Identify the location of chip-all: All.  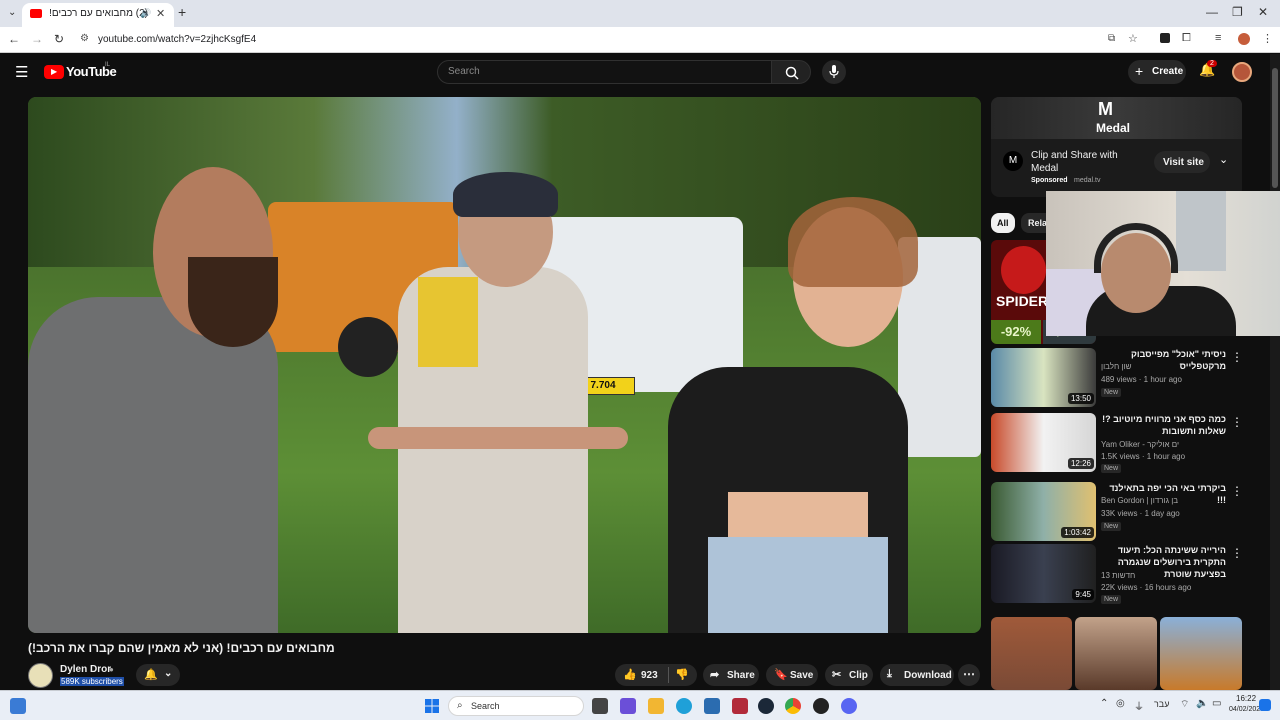
(1003, 223).